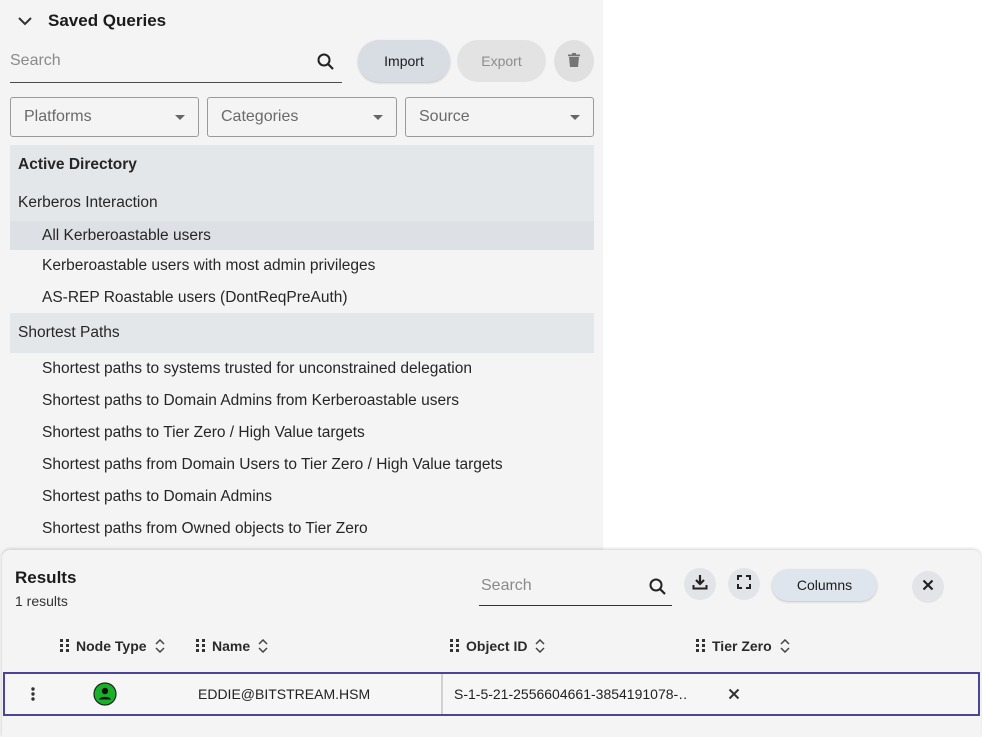 The height and width of the screenshot is (737, 982). What do you see at coordinates (404, 61) in the screenshot?
I see `import-button: Import` at bounding box center [404, 61].